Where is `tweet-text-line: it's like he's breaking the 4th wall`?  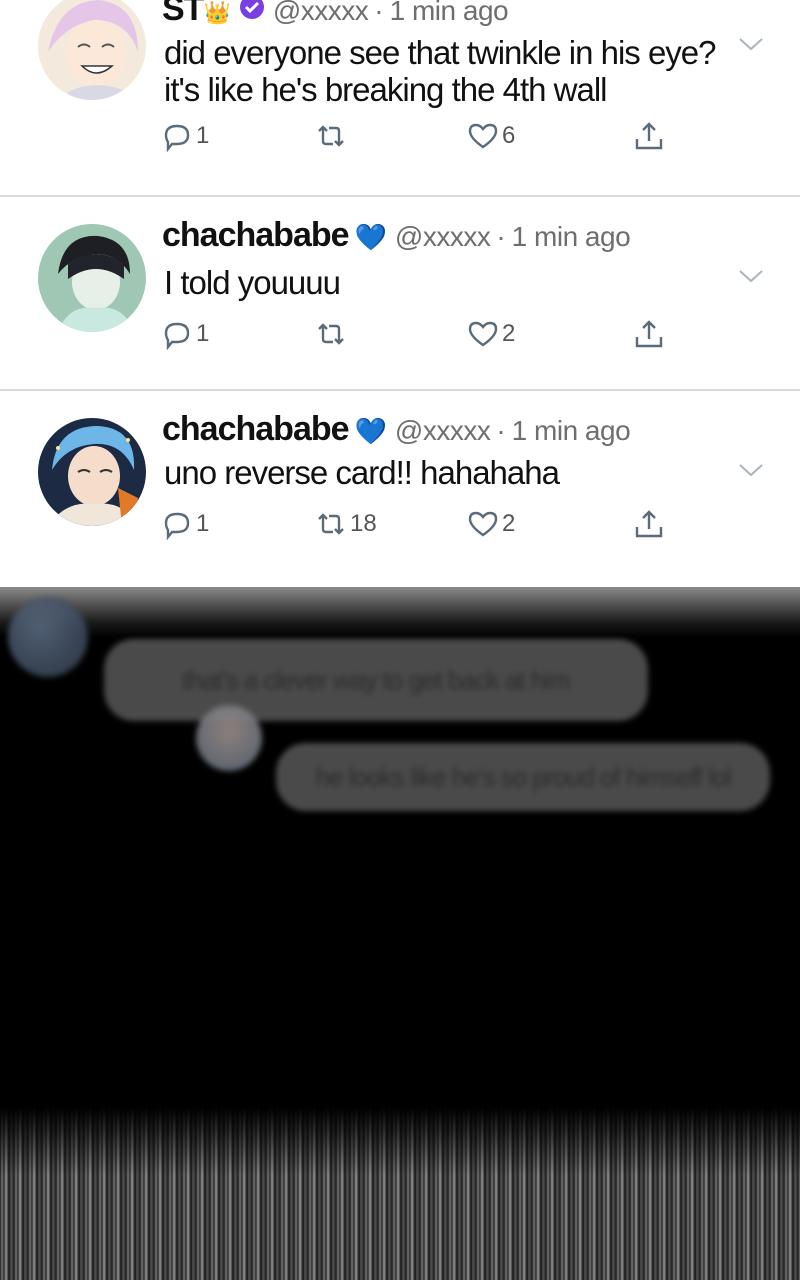 tweet-text-line: it's like he's breaking the 4th wall is located at coordinates (386, 89).